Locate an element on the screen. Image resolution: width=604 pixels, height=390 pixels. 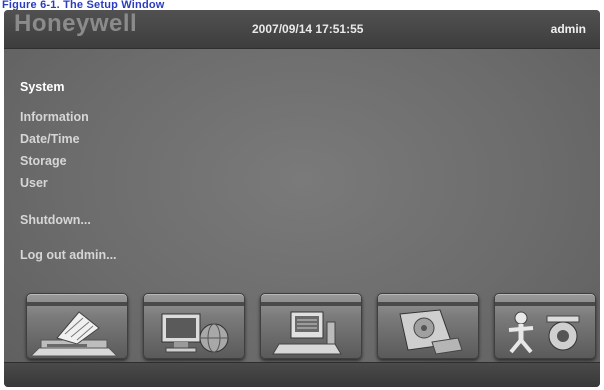
current-user: admin is located at coordinates (568, 29).